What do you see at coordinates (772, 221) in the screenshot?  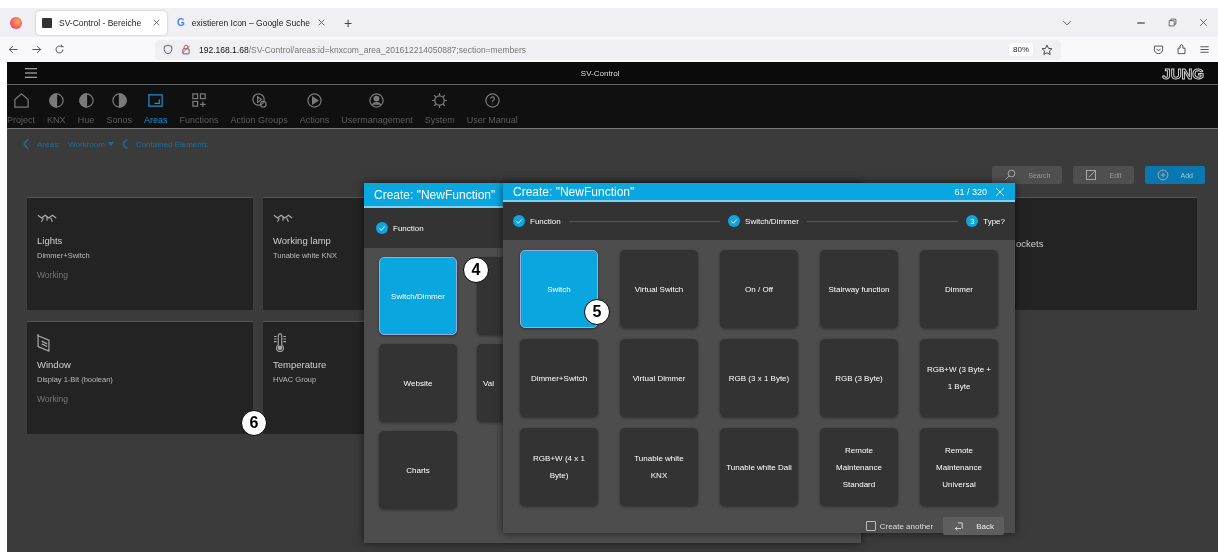 I see `step-label: Switch/Dimmer` at bounding box center [772, 221].